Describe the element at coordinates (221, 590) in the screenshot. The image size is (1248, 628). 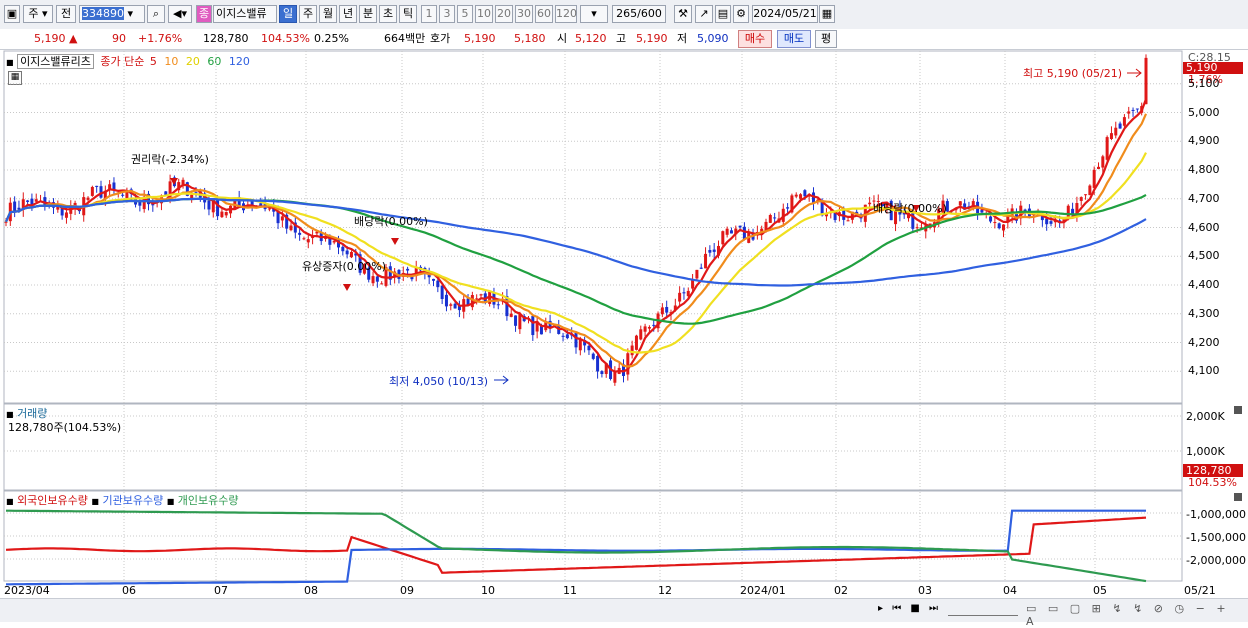
I see `x-tick: 07` at that location.